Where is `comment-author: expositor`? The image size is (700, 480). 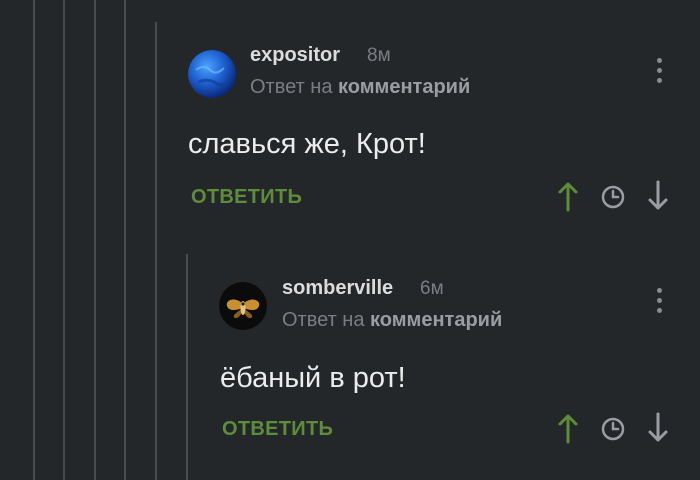
comment-author: expositor is located at coordinates (295, 55).